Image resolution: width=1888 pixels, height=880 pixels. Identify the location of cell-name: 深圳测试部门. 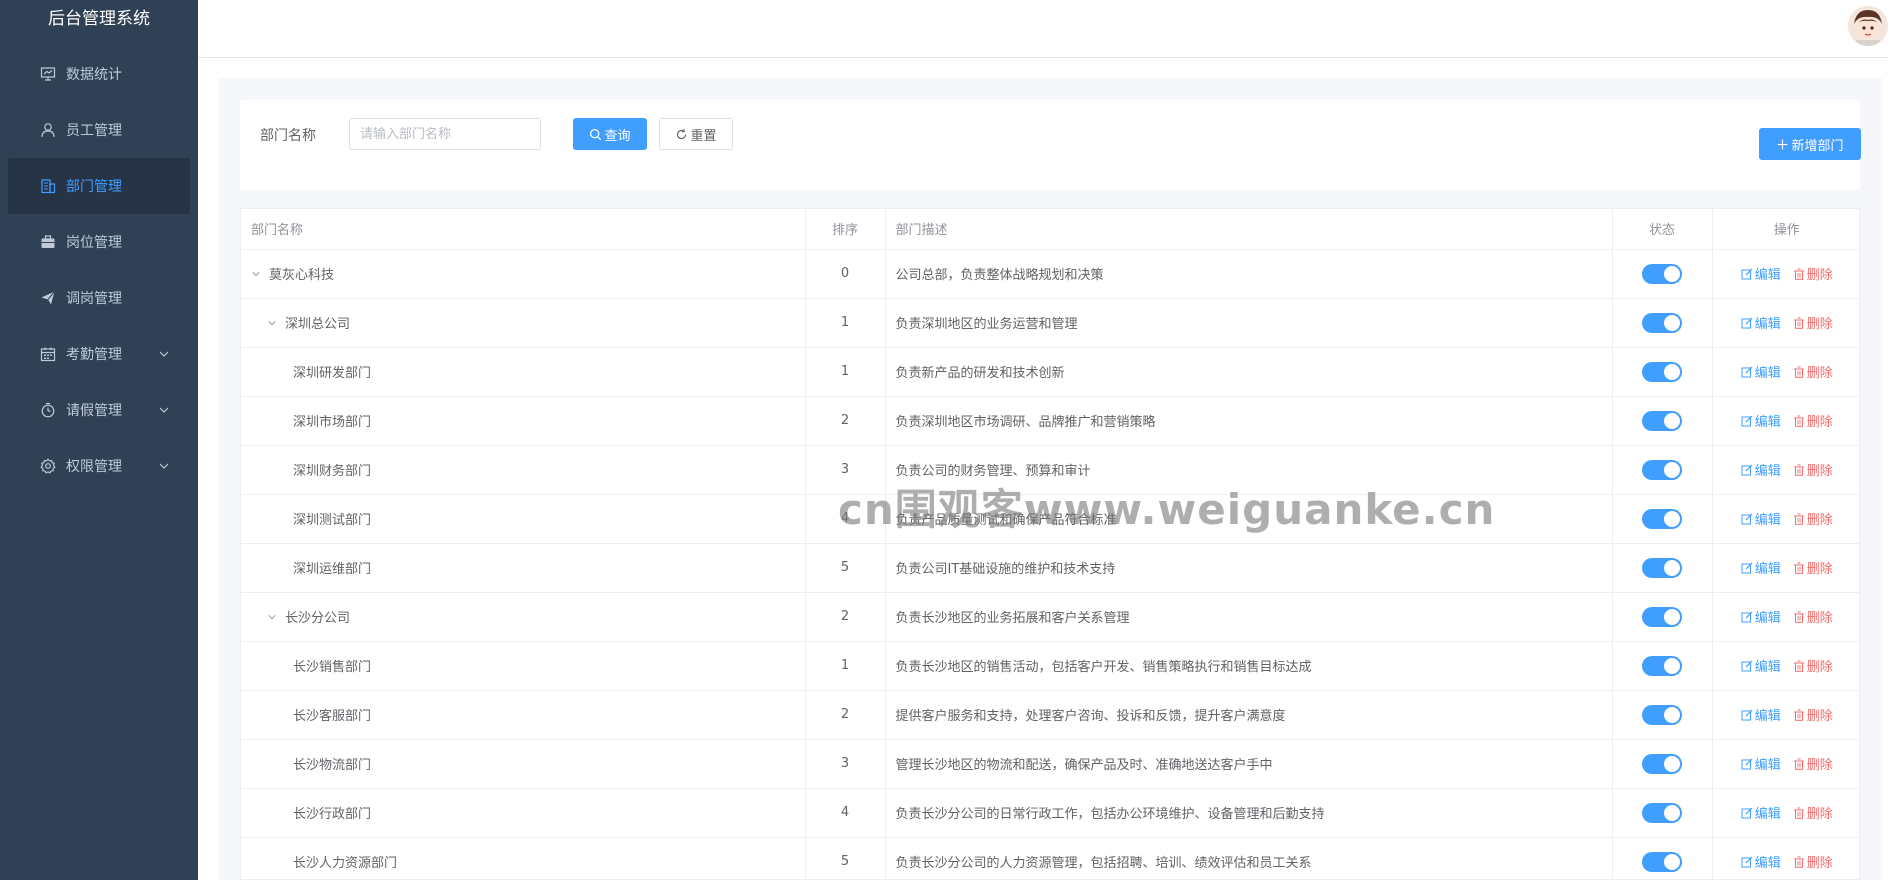
(523, 519).